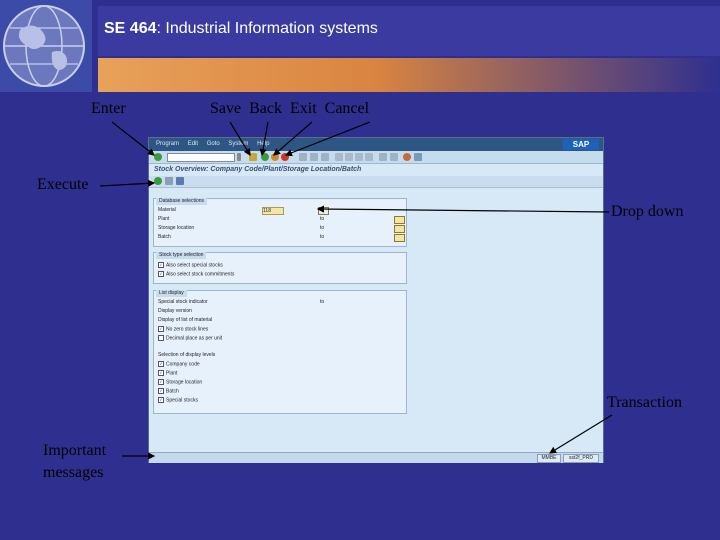 This screenshot has width=720, height=540. What do you see at coordinates (167, 144) in the screenshot?
I see `menu-program: Program` at bounding box center [167, 144].